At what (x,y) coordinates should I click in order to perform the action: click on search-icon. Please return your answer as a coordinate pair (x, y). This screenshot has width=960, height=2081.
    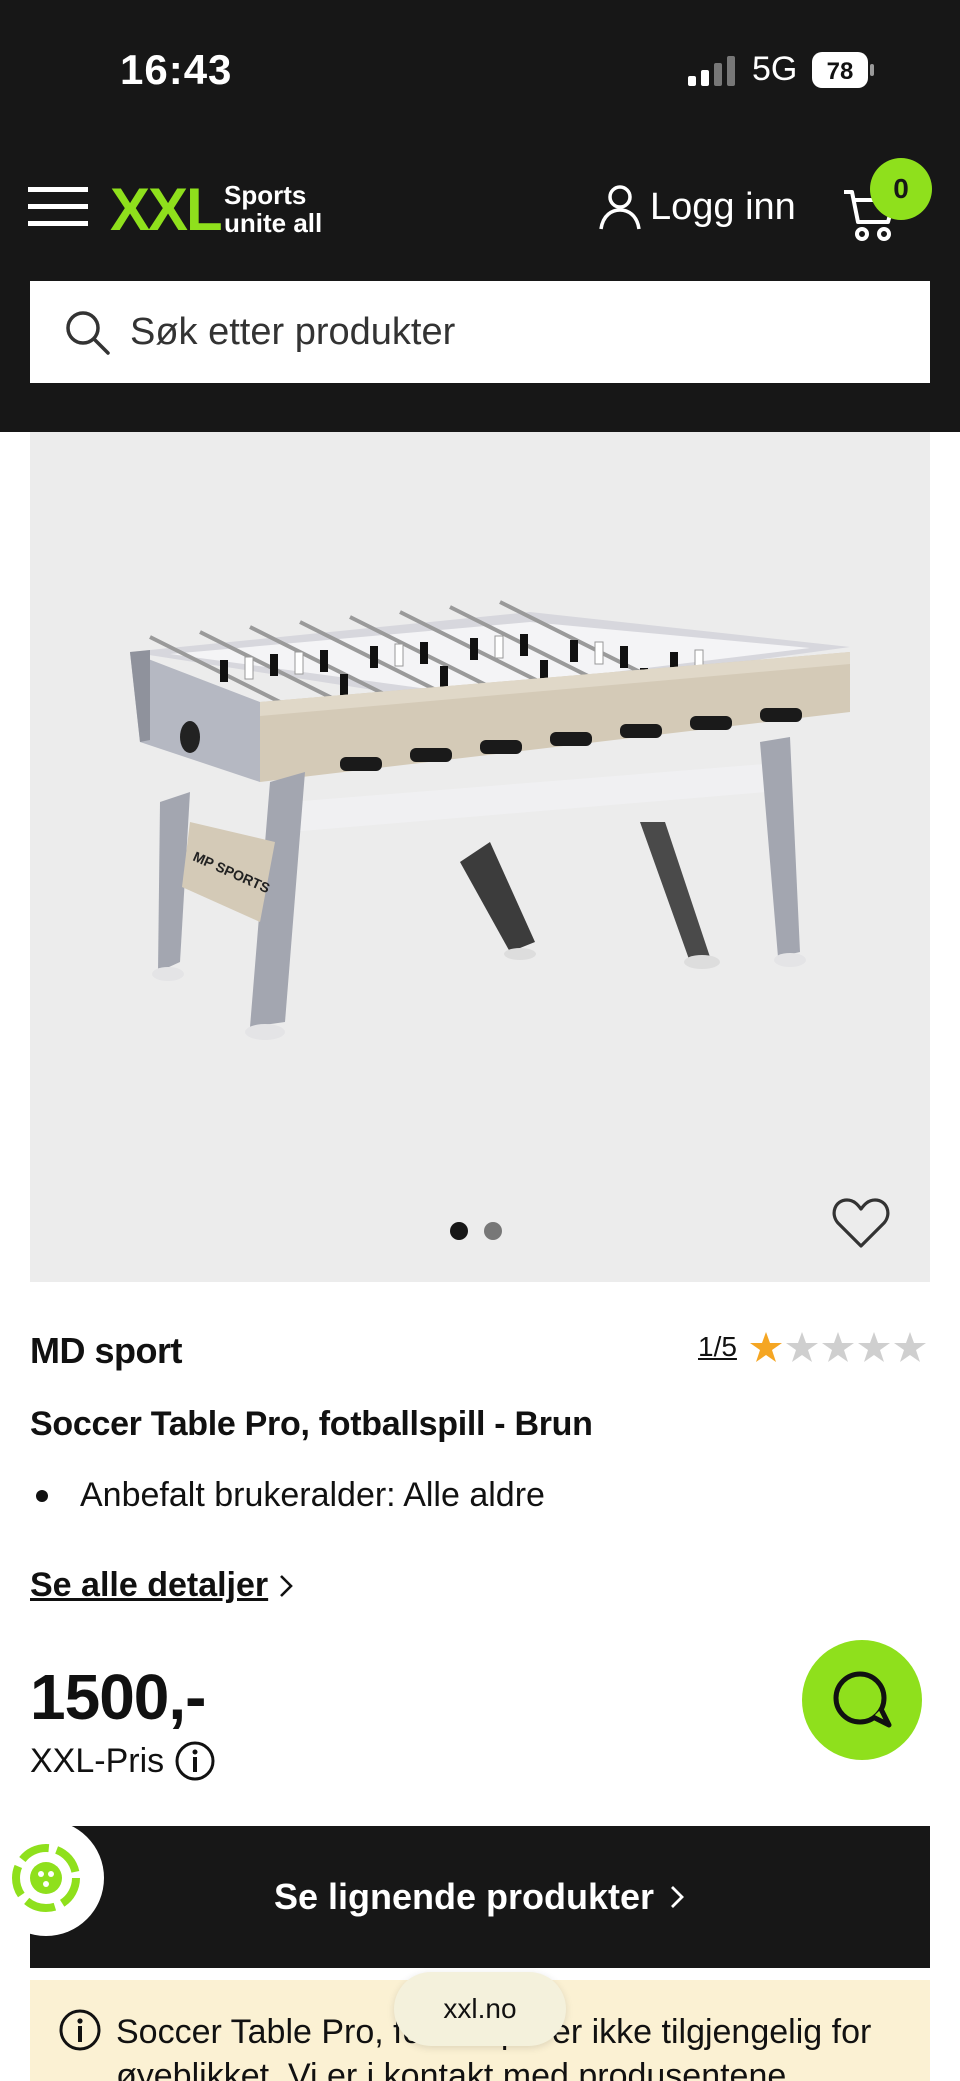
    Looking at the image, I should click on (88, 333).